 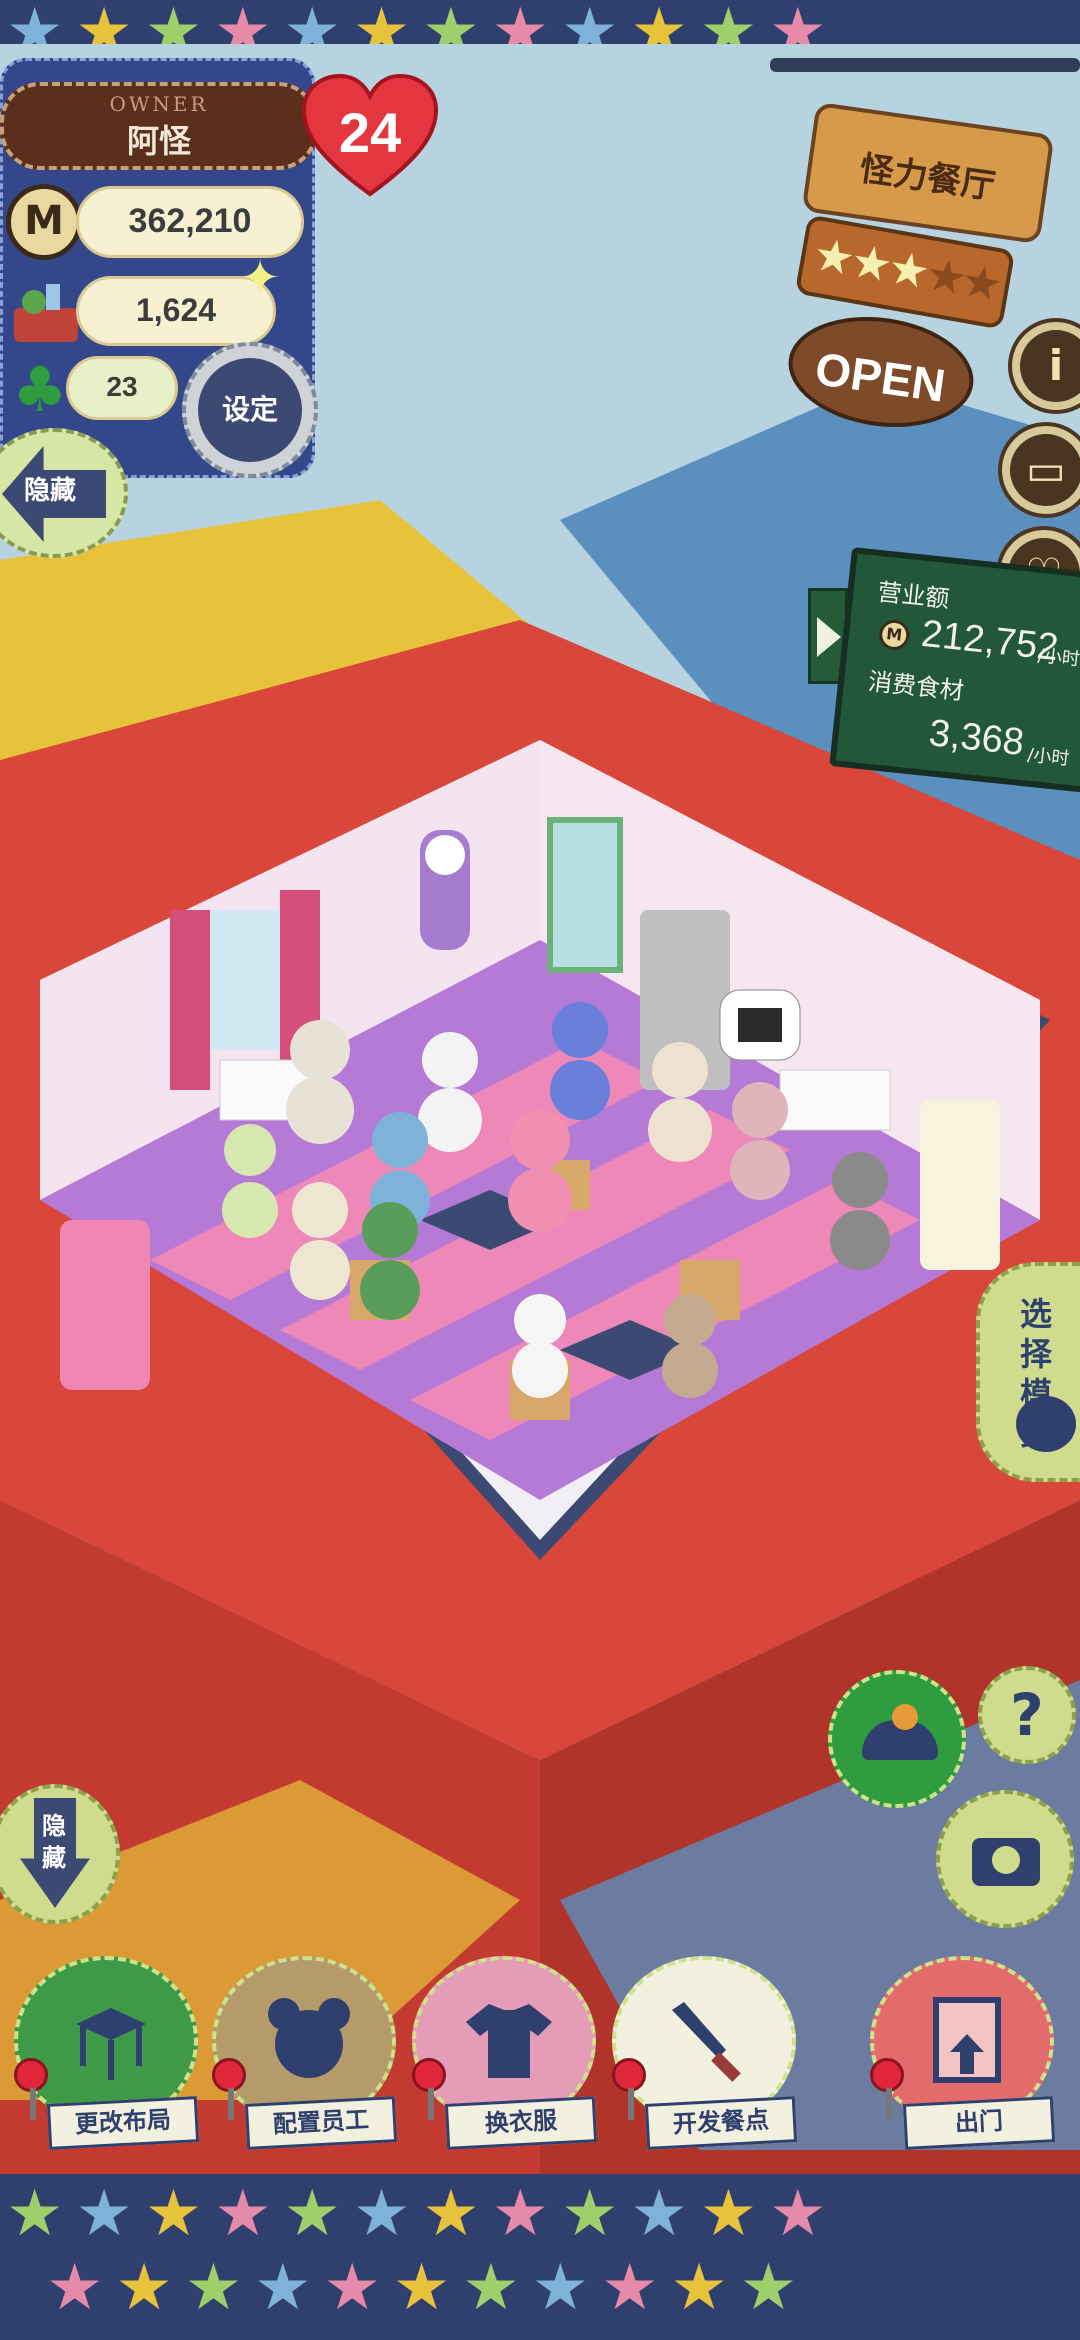 What do you see at coordinates (50, 491) in the screenshot?
I see `hide-label: 隐藏` at bounding box center [50, 491].